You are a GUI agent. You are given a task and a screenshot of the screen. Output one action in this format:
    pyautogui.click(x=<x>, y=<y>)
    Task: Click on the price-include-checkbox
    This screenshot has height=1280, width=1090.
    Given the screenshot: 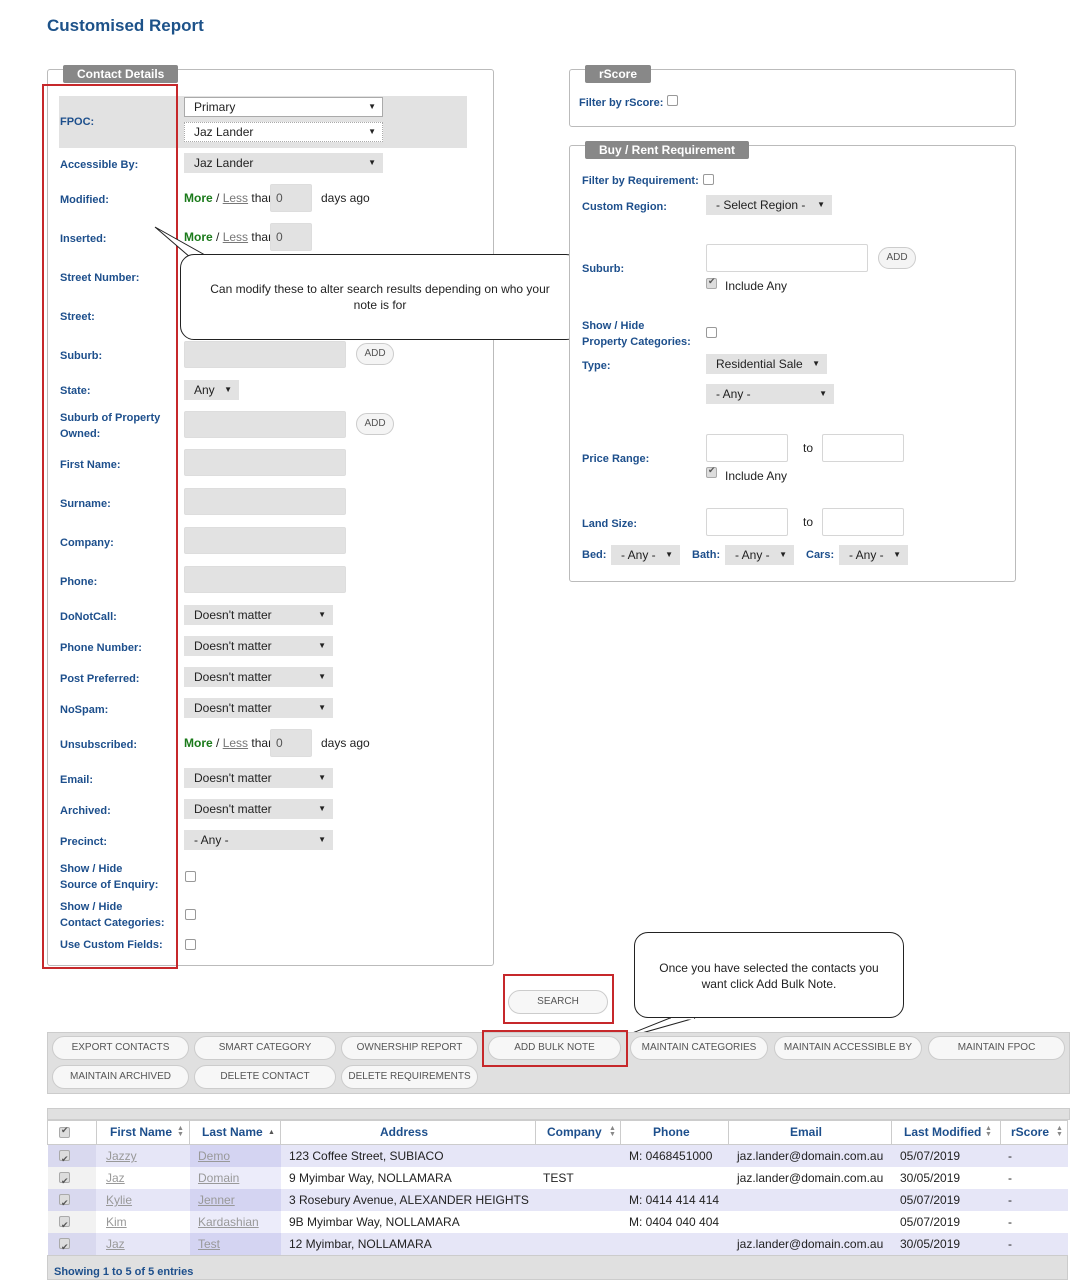 What is the action you would take?
    pyautogui.click(x=711, y=471)
    